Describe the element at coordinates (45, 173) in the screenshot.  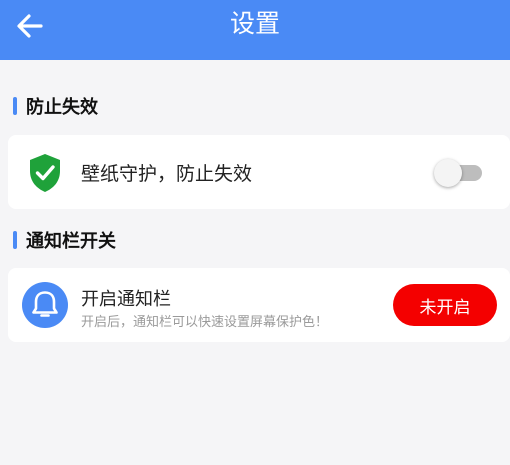
I see `shield-check-icon` at that location.